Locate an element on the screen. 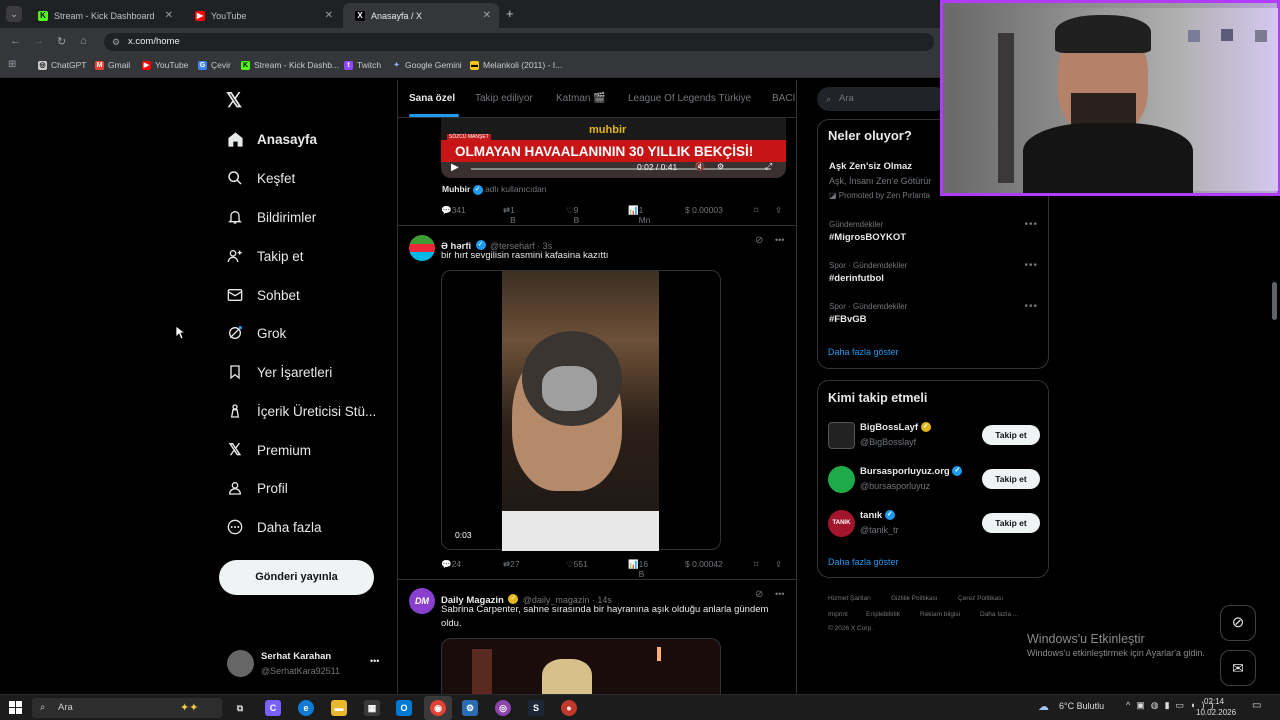 Image resolution: width=1280 pixels, height=720 pixels. post-button: Gönderi yayınla is located at coordinates (296, 577).